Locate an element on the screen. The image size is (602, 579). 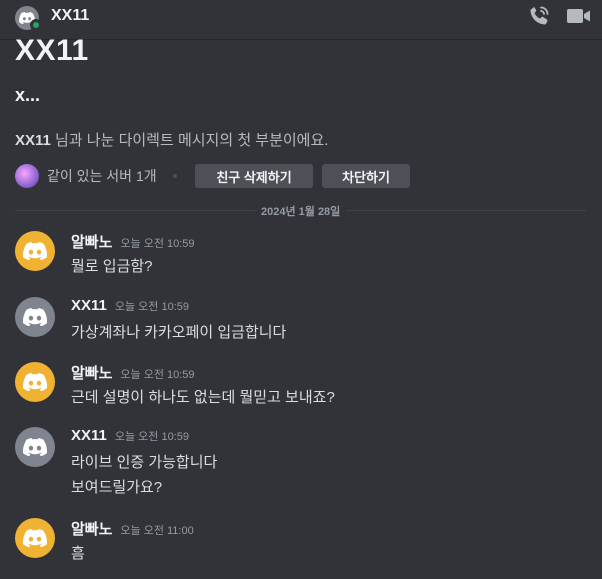
message-text: 가상계좌나 카카오페이 입금합니다 is located at coordinates (179, 332).